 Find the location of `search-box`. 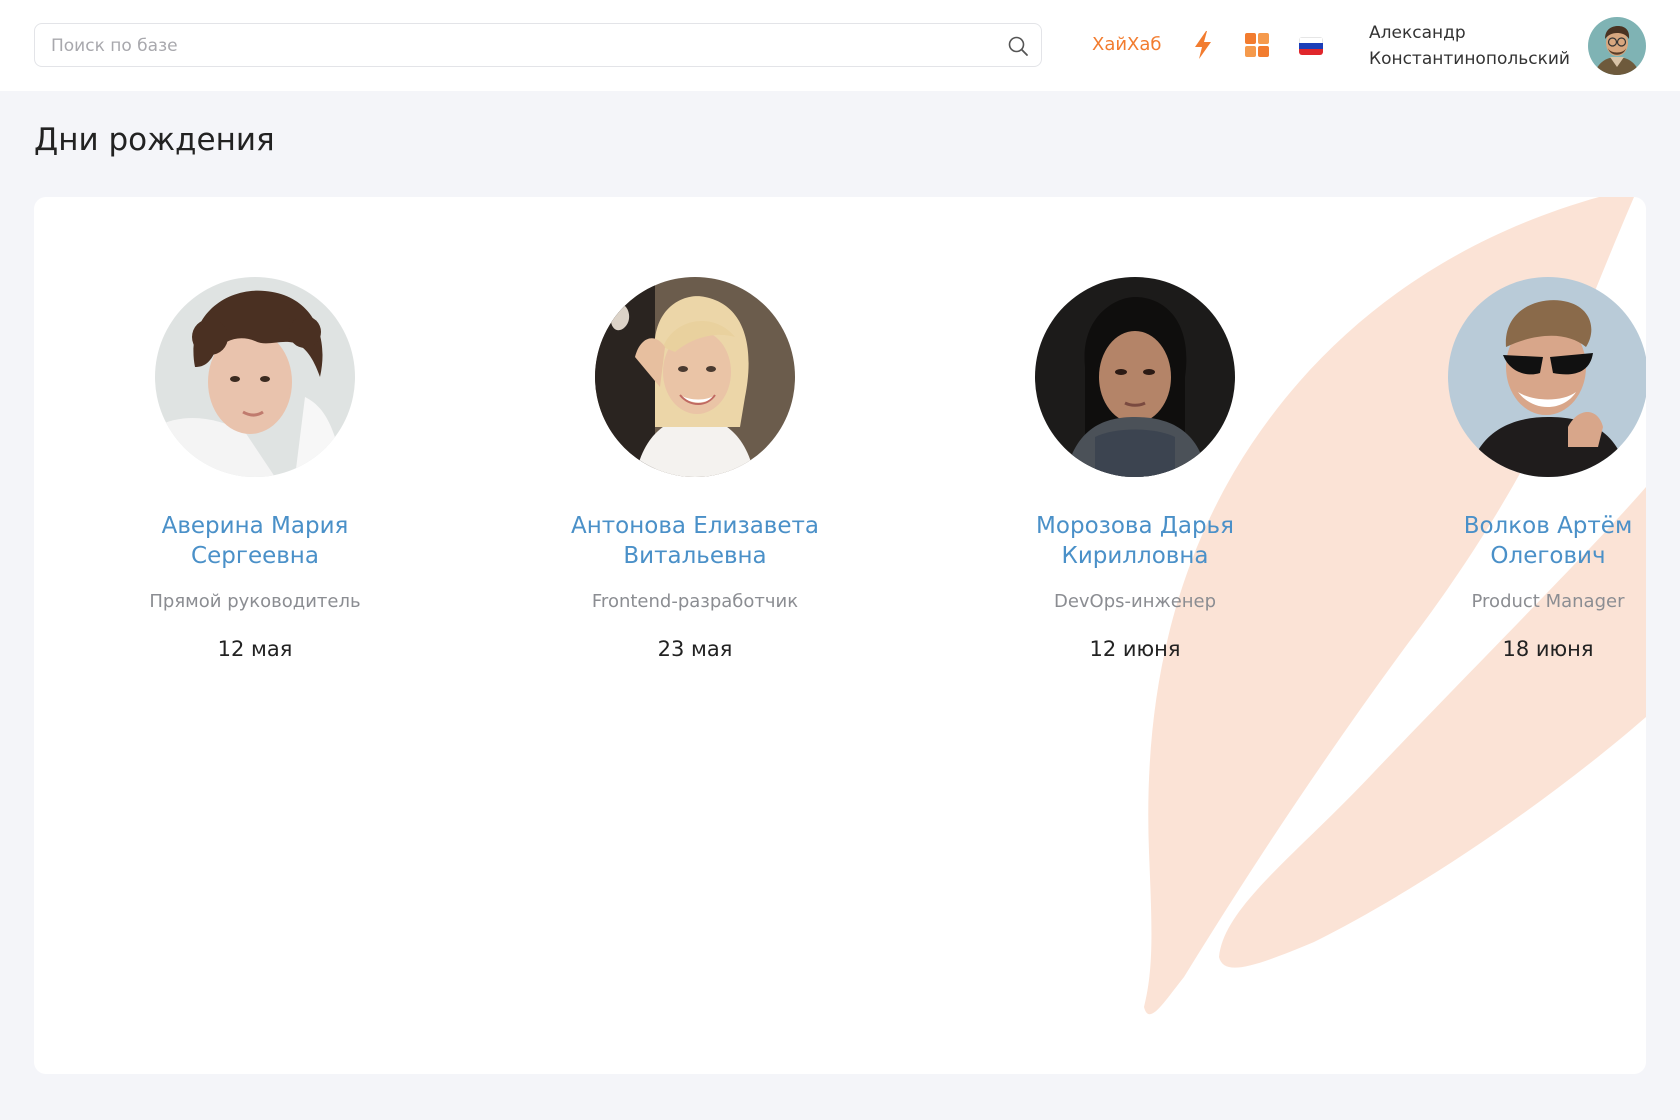

search-box is located at coordinates (538, 45).